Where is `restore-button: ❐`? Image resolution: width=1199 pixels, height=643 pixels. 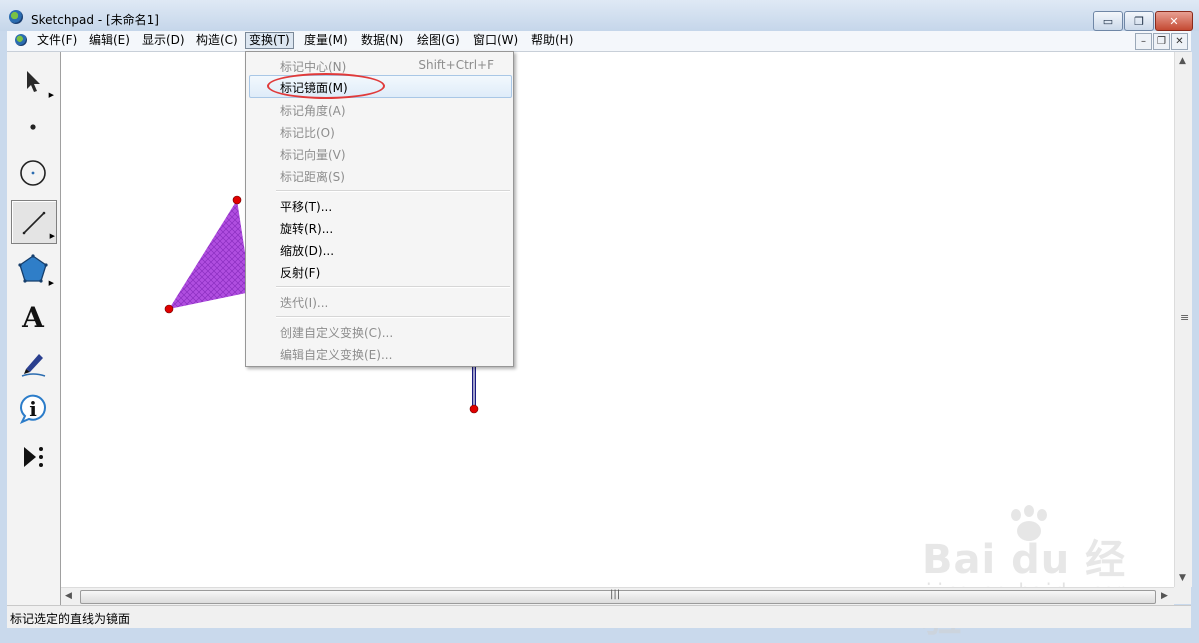
restore-button: ❐ is located at coordinates (1139, 21).